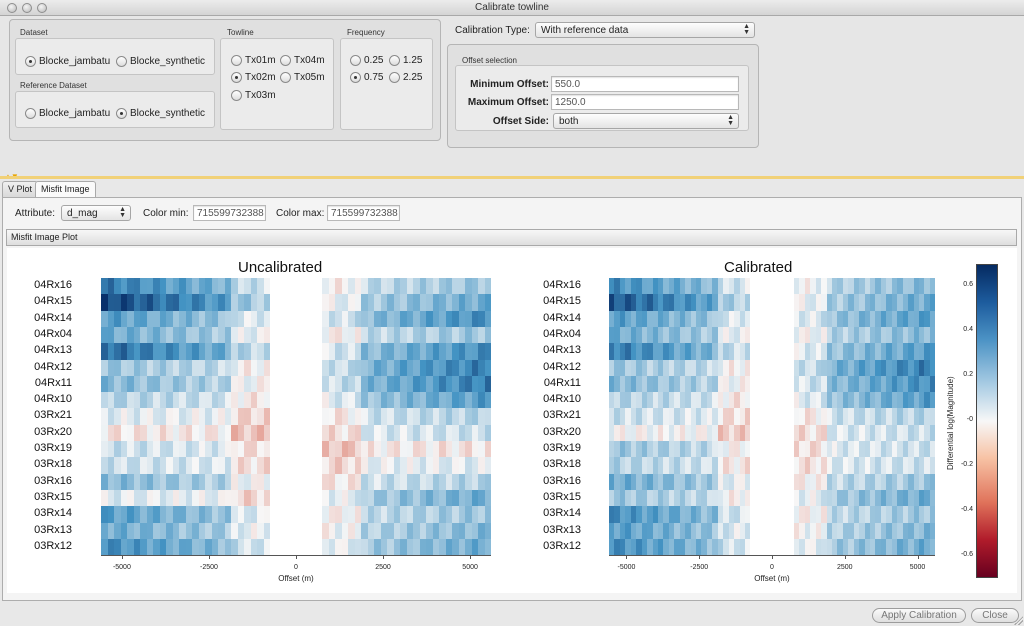  What do you see at coordinates (67, 61) in the screenshot?
I see `dataset-radio-jambatu: Blocke_jambatu` at bounding box center [67, 61].